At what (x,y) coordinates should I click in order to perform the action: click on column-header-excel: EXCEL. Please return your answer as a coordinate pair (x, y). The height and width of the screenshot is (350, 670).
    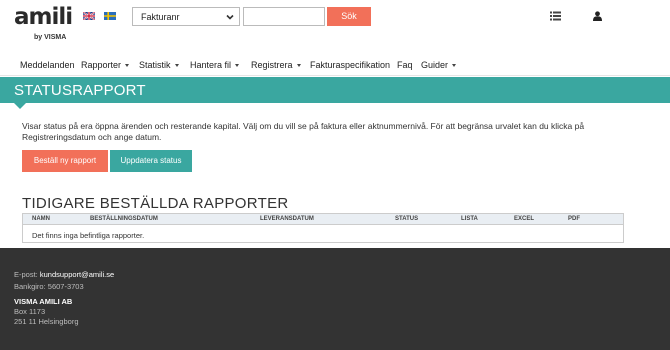
    Looking at the image, I should click on (524, 219).